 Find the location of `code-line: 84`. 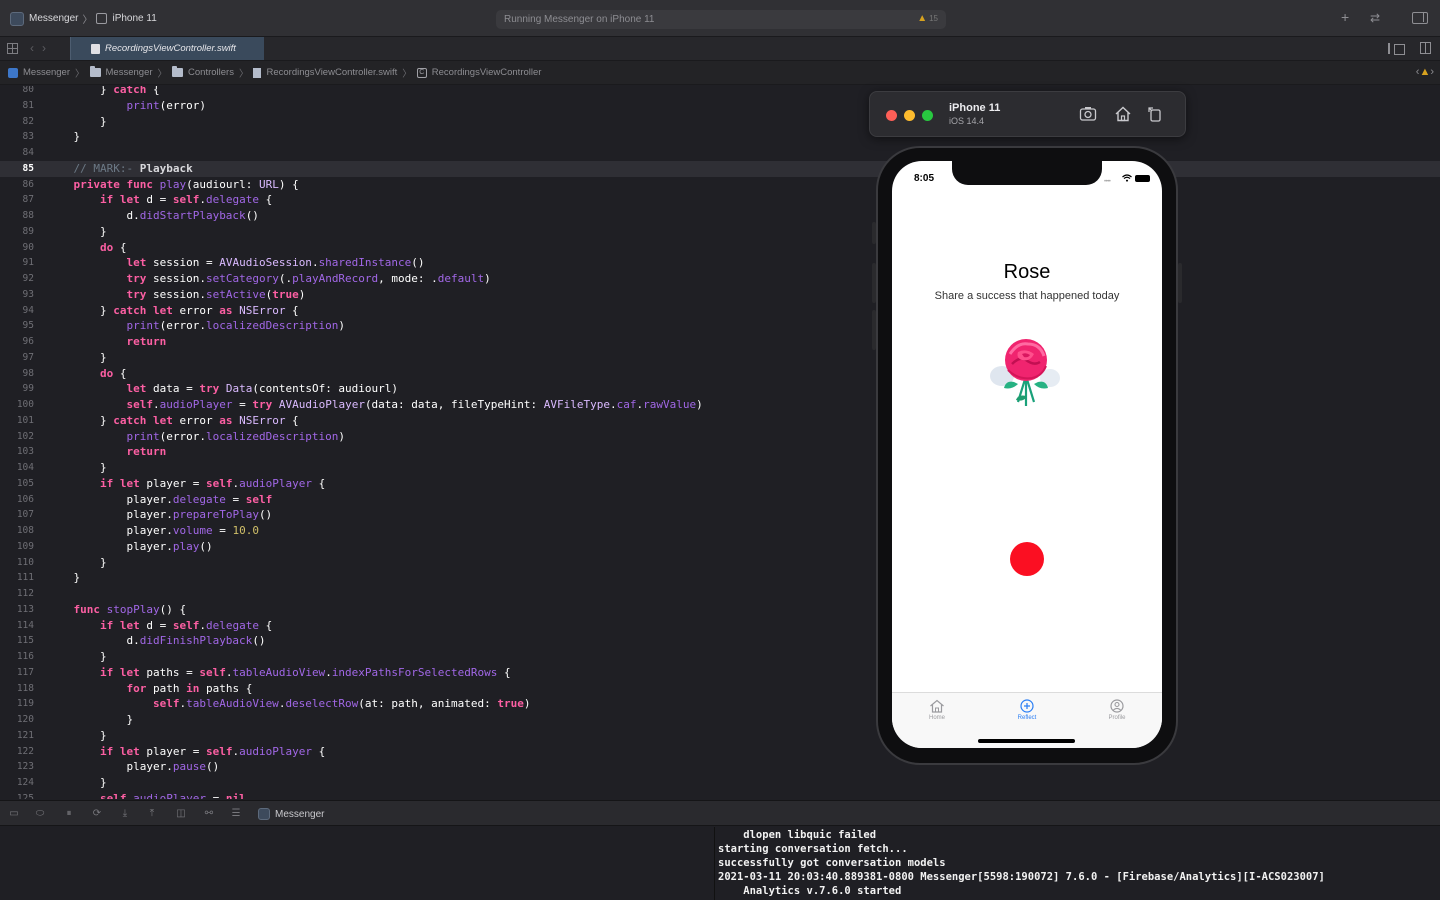

code-line: 84 is located at coordinates (720, 153).